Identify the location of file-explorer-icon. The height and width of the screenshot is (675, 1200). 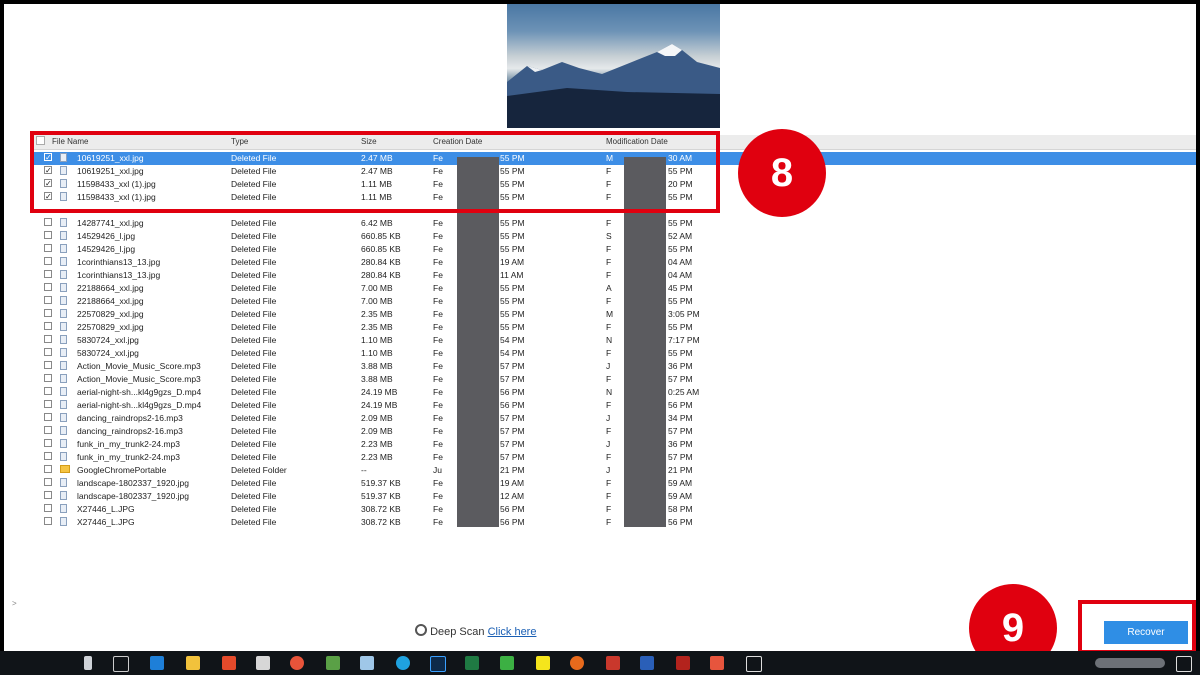
(193, 663).